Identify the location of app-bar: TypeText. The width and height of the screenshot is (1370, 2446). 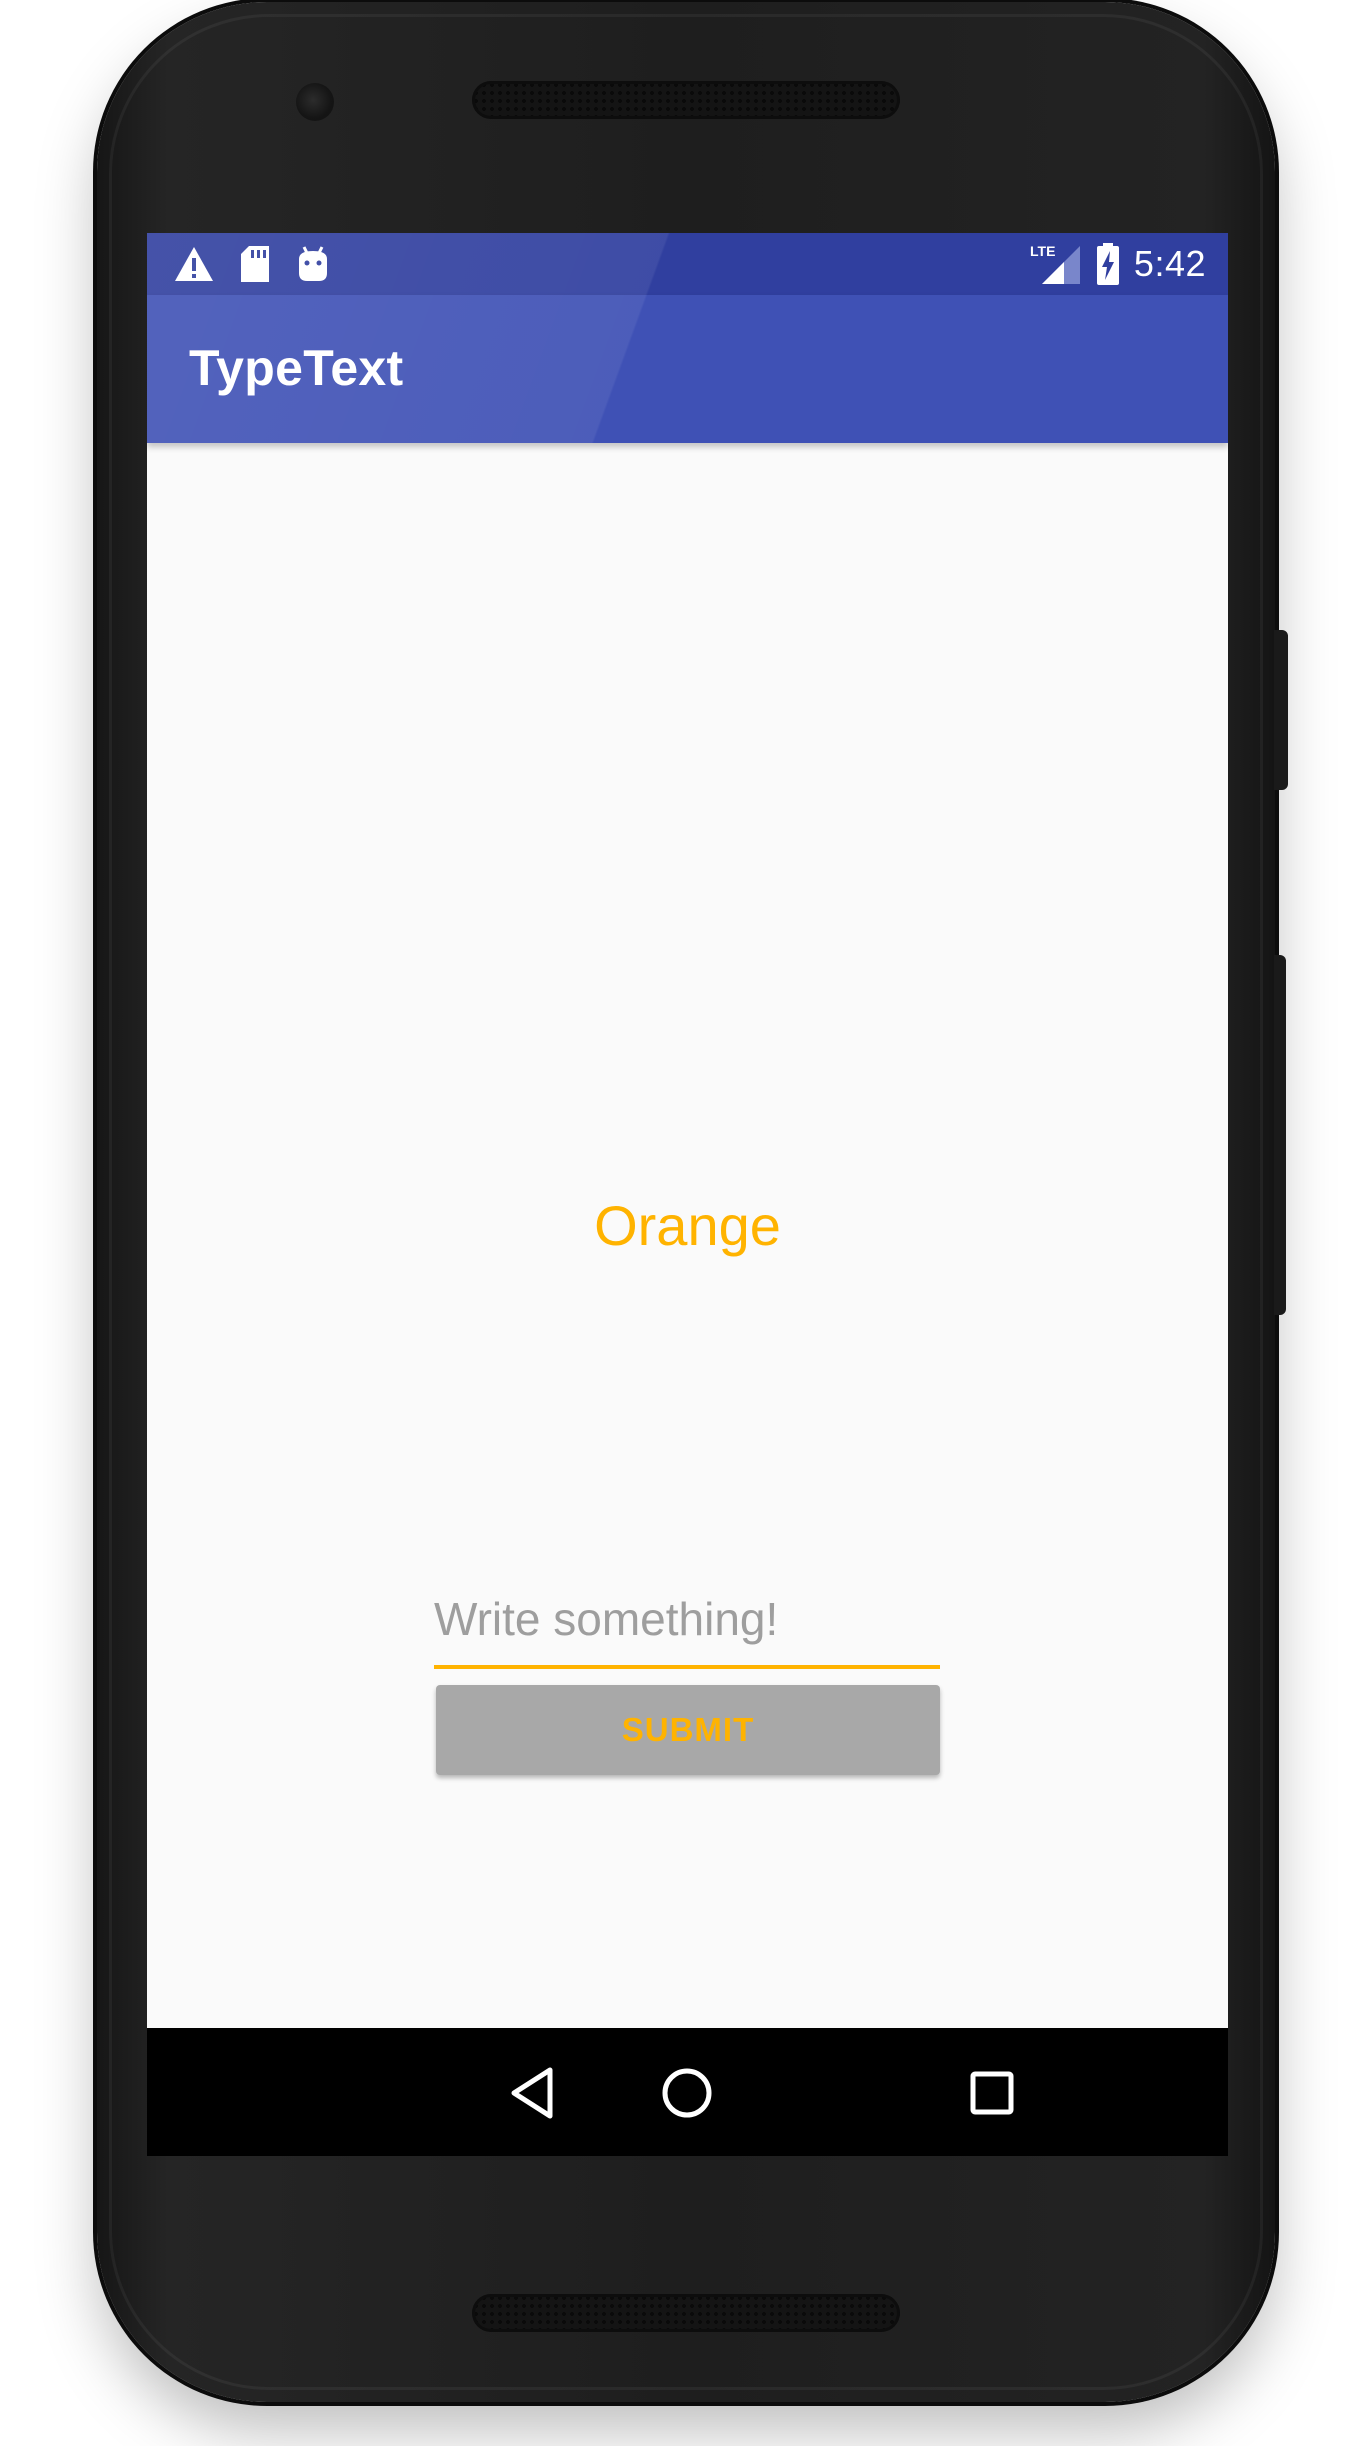
(687, 369).